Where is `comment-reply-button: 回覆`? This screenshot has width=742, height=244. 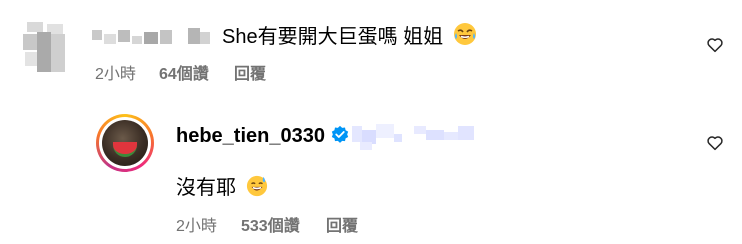 comment-reply-button: 回覆 is located at coordinates (250, 75).